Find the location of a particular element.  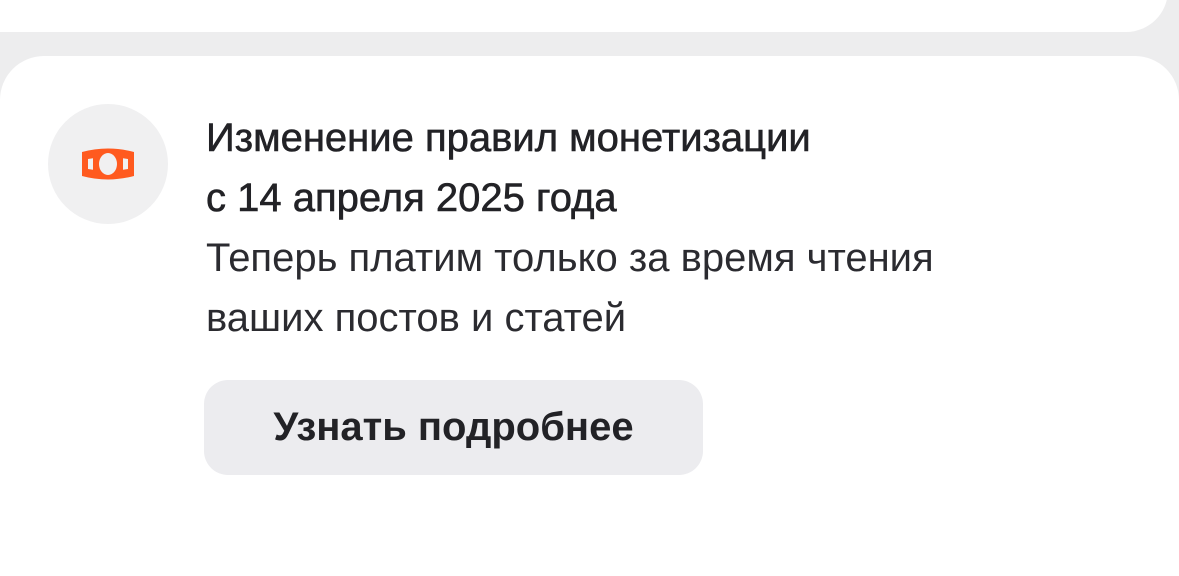

money-bill-icon is located at coordinates (108, 164).